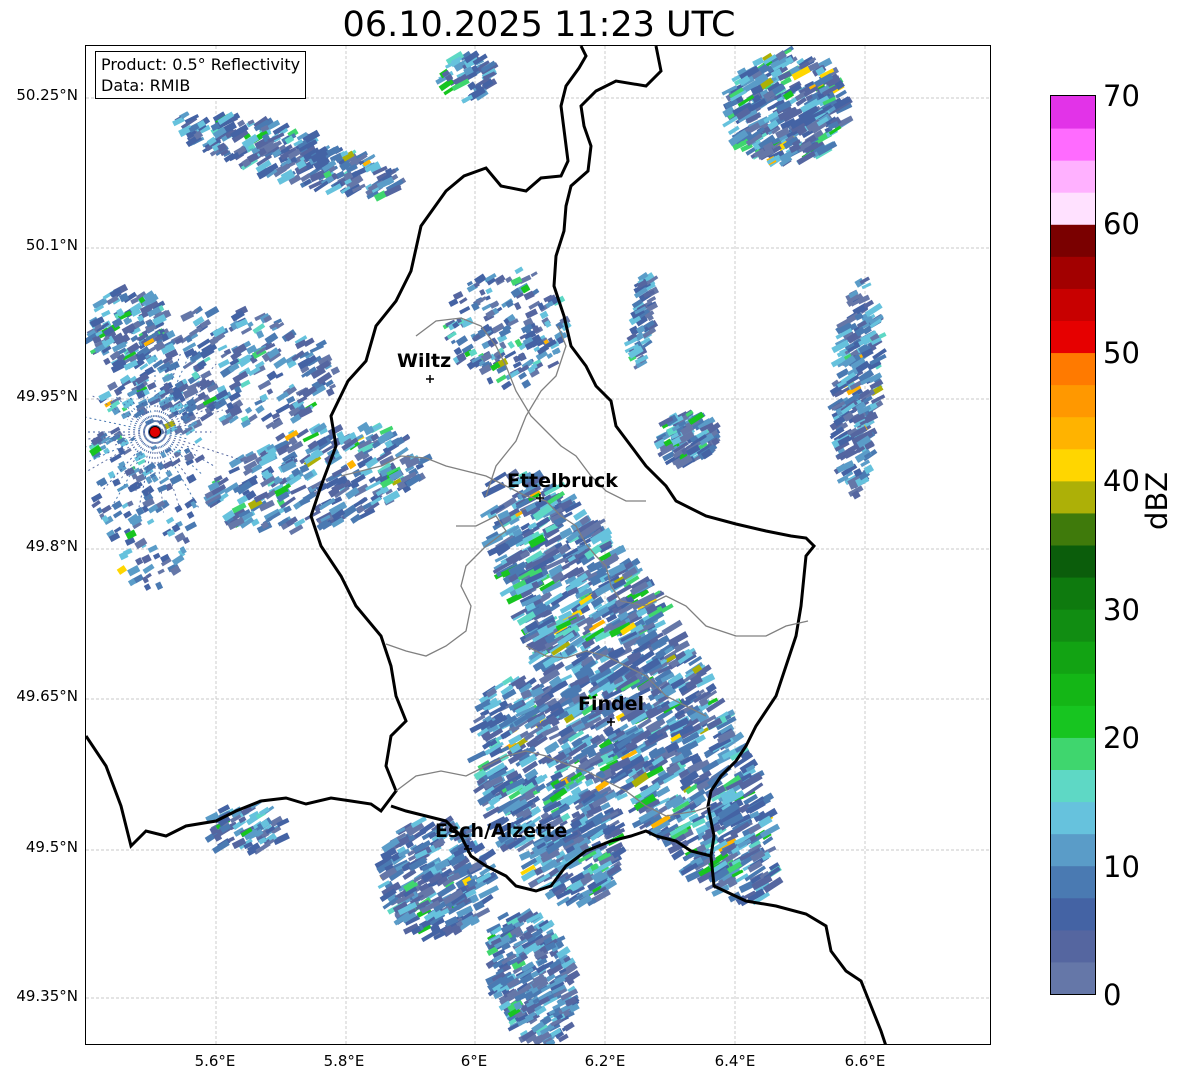 This screenshot has height=1081, width=1184. Describe the element at coordinates (146, 85) in the screenshot. I see `data-source-label: Data: RMIB` at that location.